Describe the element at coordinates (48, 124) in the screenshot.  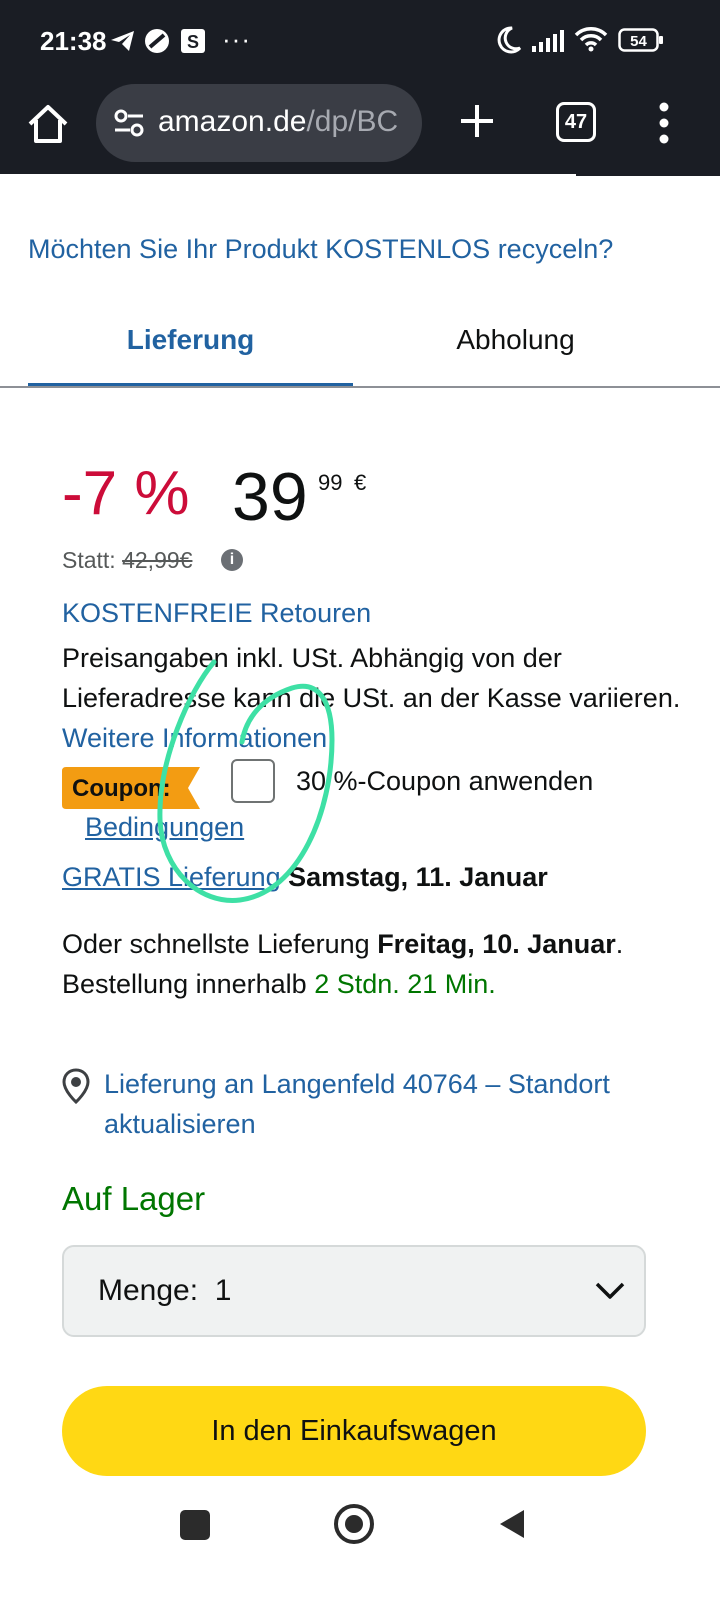
I see `home-icon` at that location.